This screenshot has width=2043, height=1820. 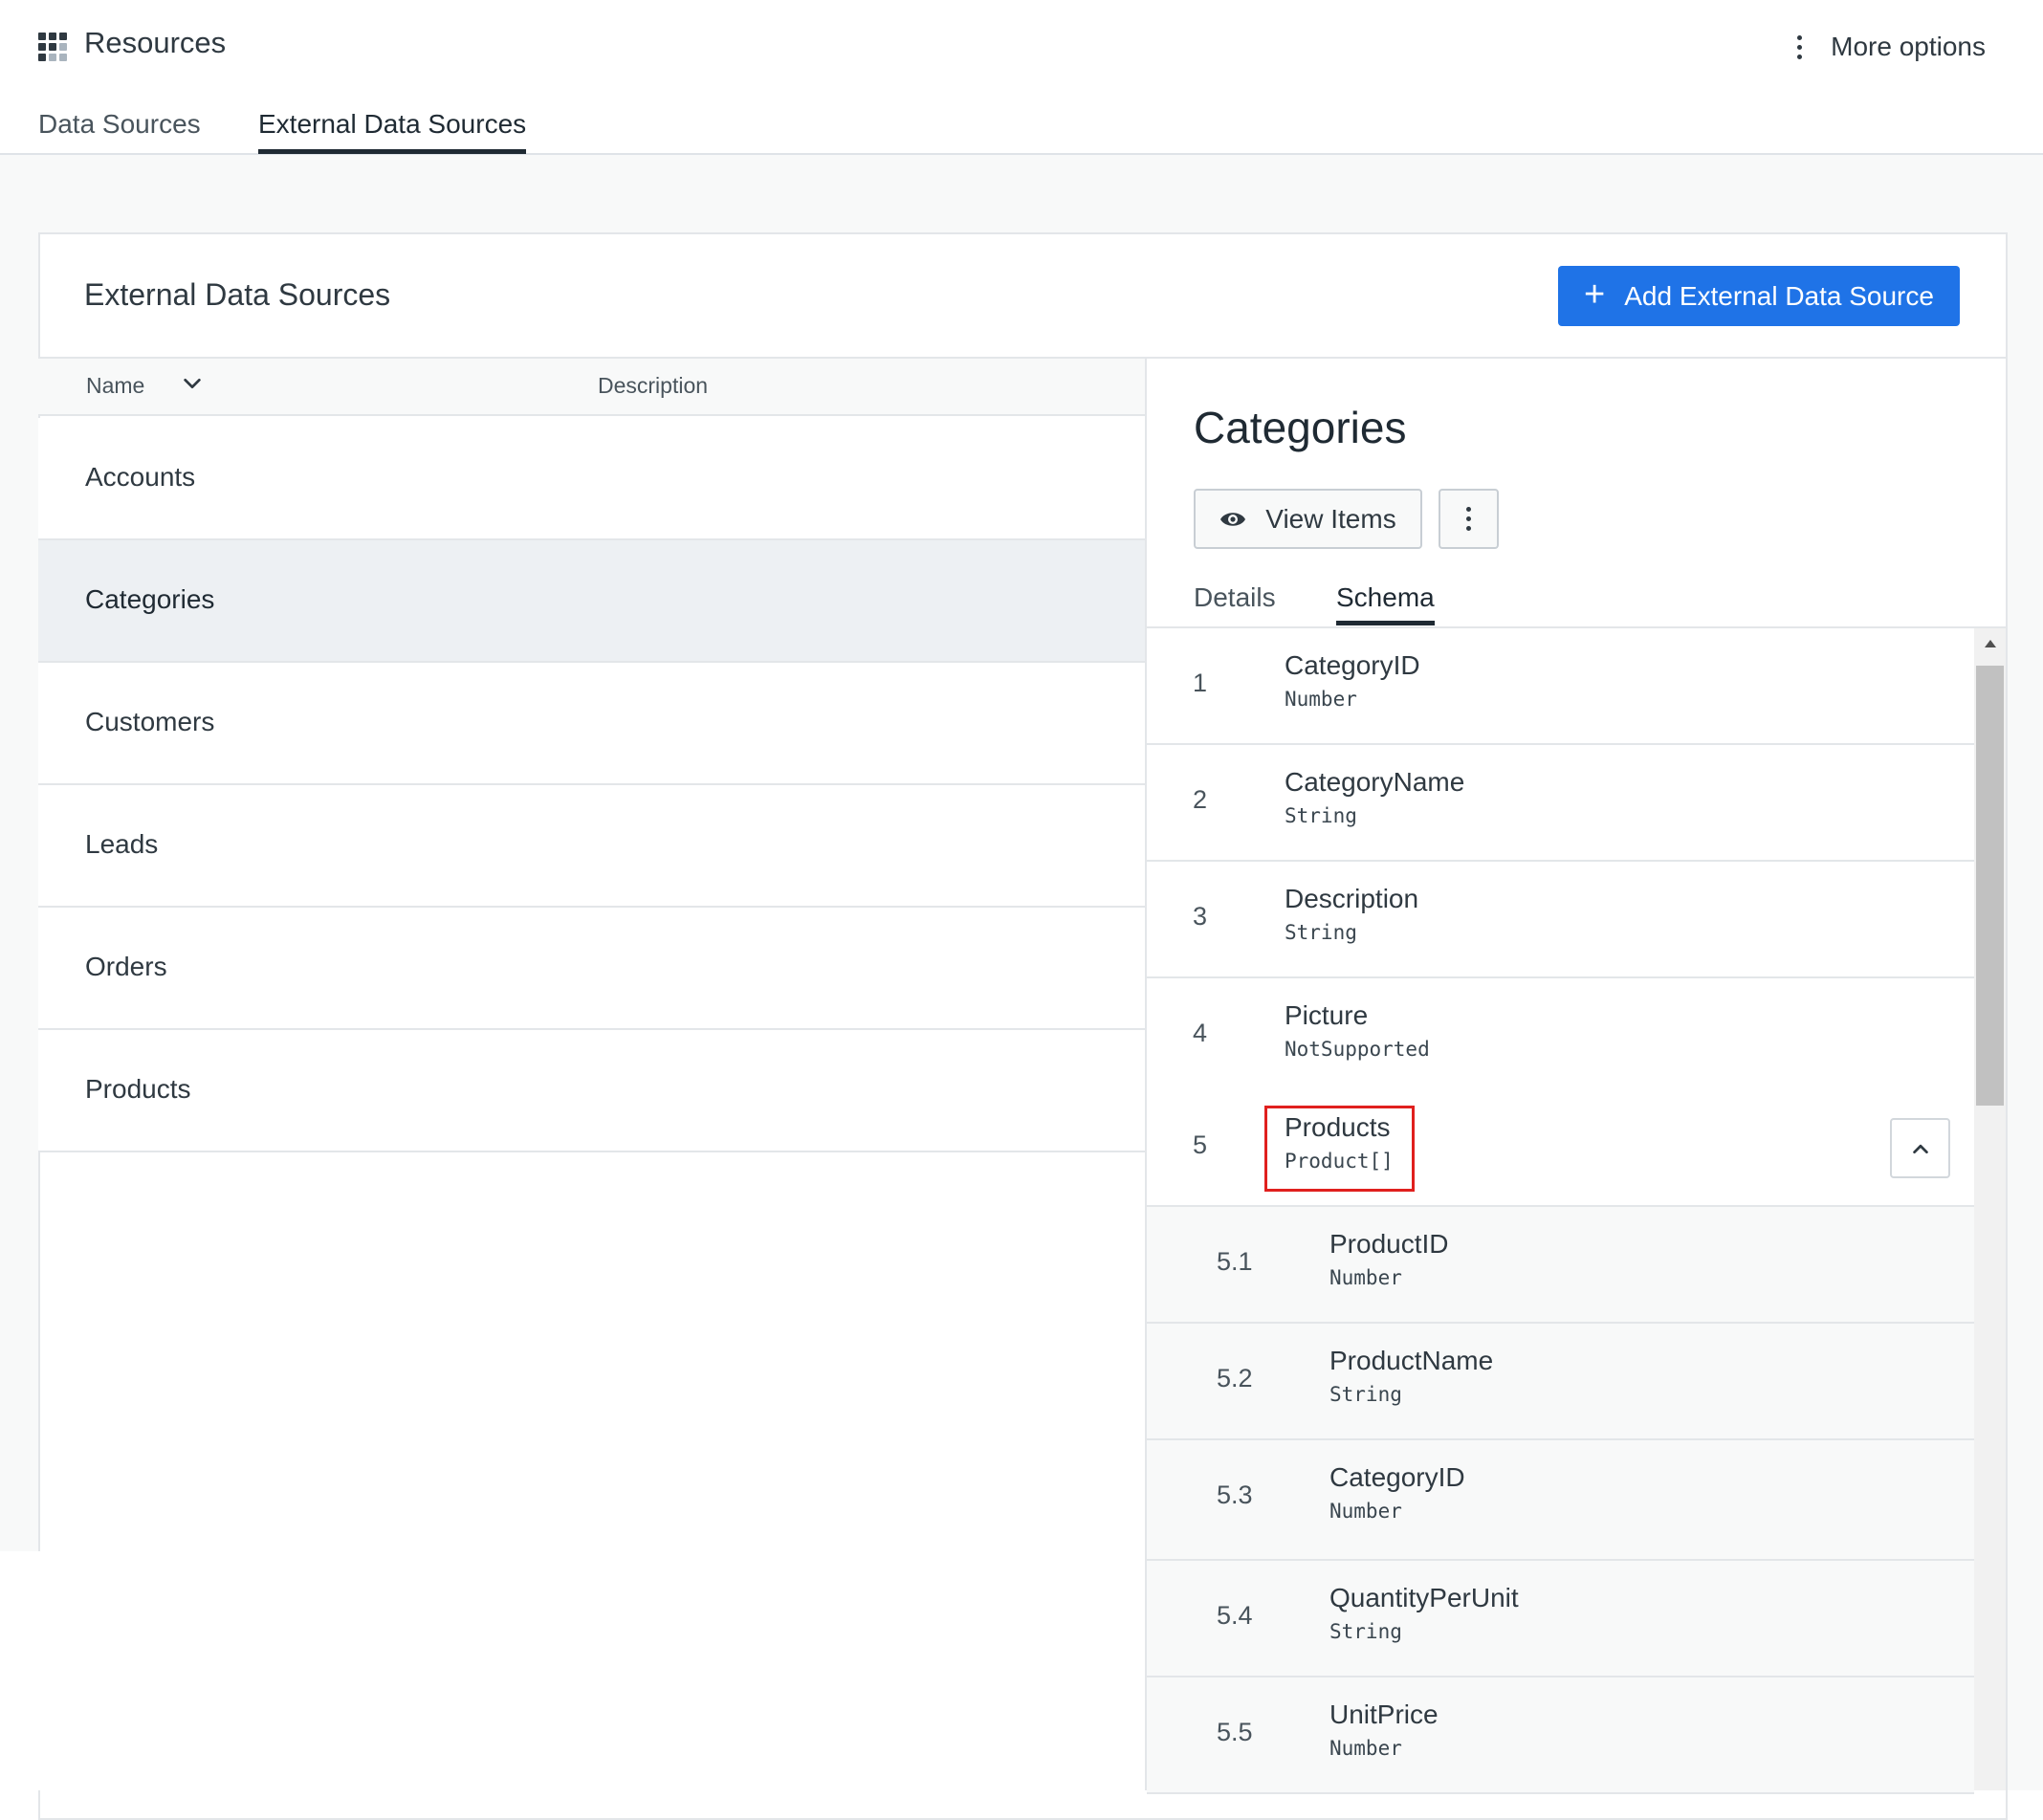 I want to click on more-options-button: More options, so click(x=1890, y=47).